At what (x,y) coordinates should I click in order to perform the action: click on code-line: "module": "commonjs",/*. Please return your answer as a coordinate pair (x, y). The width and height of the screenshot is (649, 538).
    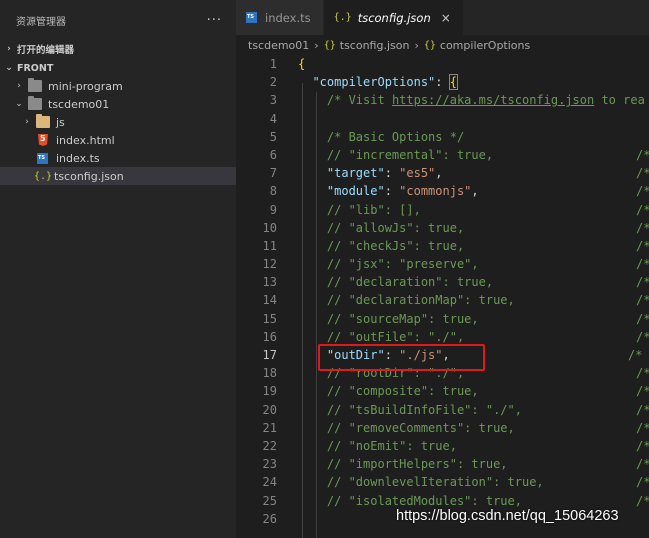
    Looking at the image, I should click on (487, 191).